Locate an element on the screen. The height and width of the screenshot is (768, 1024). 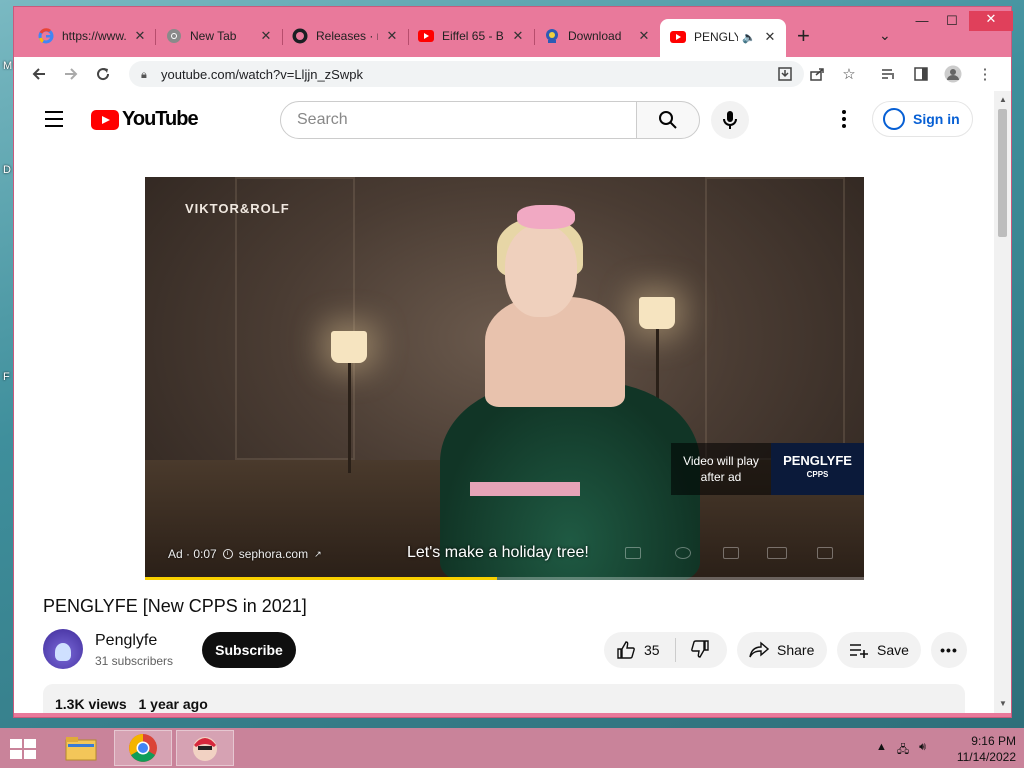
ad-link: sephora.com is located at coordinates (273, 554).